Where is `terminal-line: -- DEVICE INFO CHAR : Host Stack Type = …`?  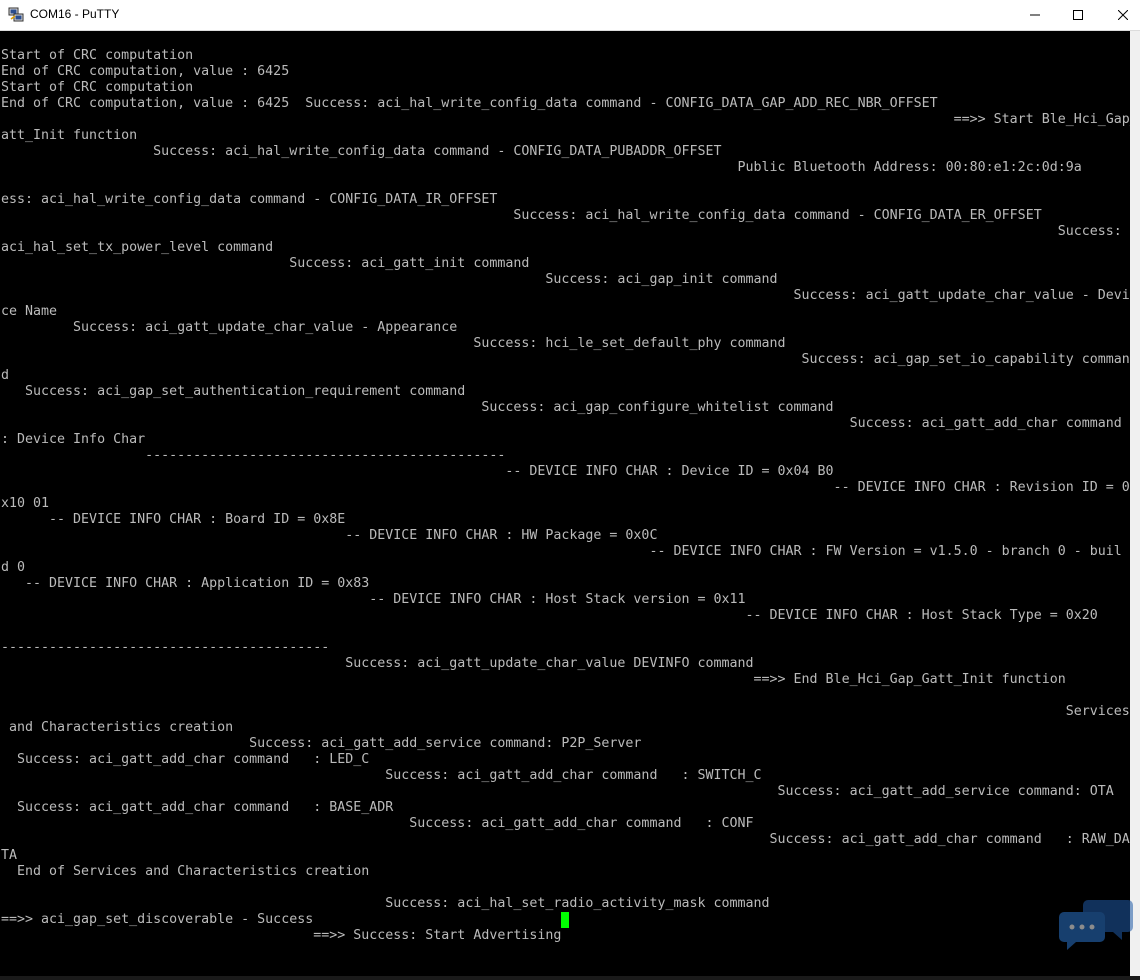 terminal-line: -- DEVICE INFO CHAR : Host Stack Type = … is located at coordinates (549, 615).